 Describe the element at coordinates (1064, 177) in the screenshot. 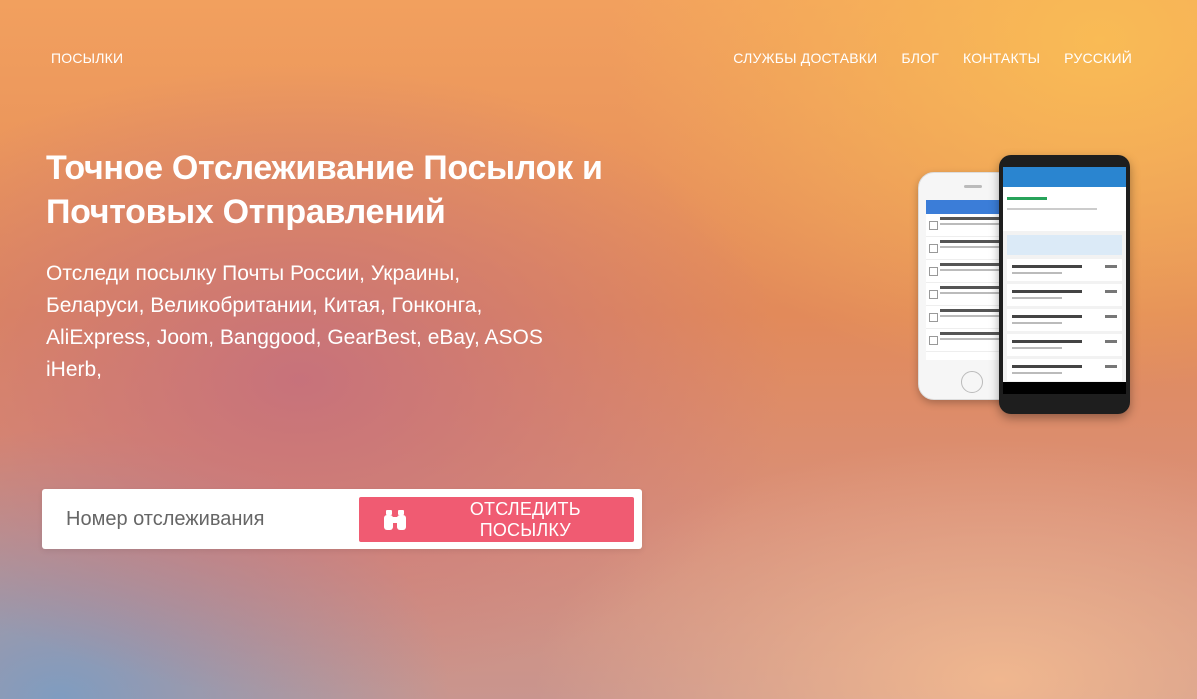

I see `android-app-bar` at that location.